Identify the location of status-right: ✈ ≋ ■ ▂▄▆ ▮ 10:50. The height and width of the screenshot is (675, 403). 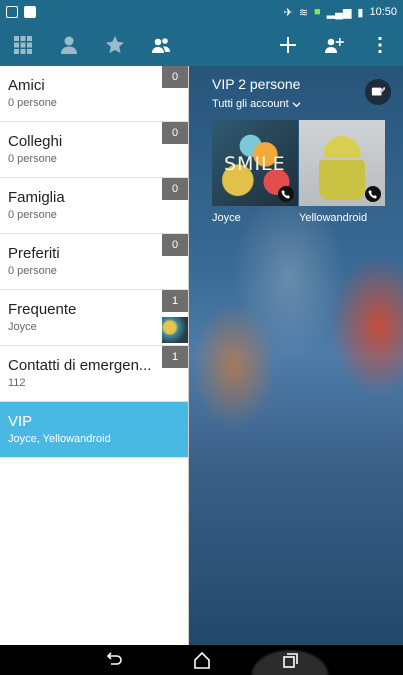
(340, 12).